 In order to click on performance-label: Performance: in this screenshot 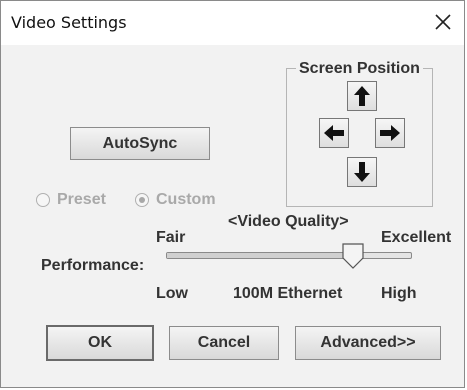, I will do `click(93, 265)`.